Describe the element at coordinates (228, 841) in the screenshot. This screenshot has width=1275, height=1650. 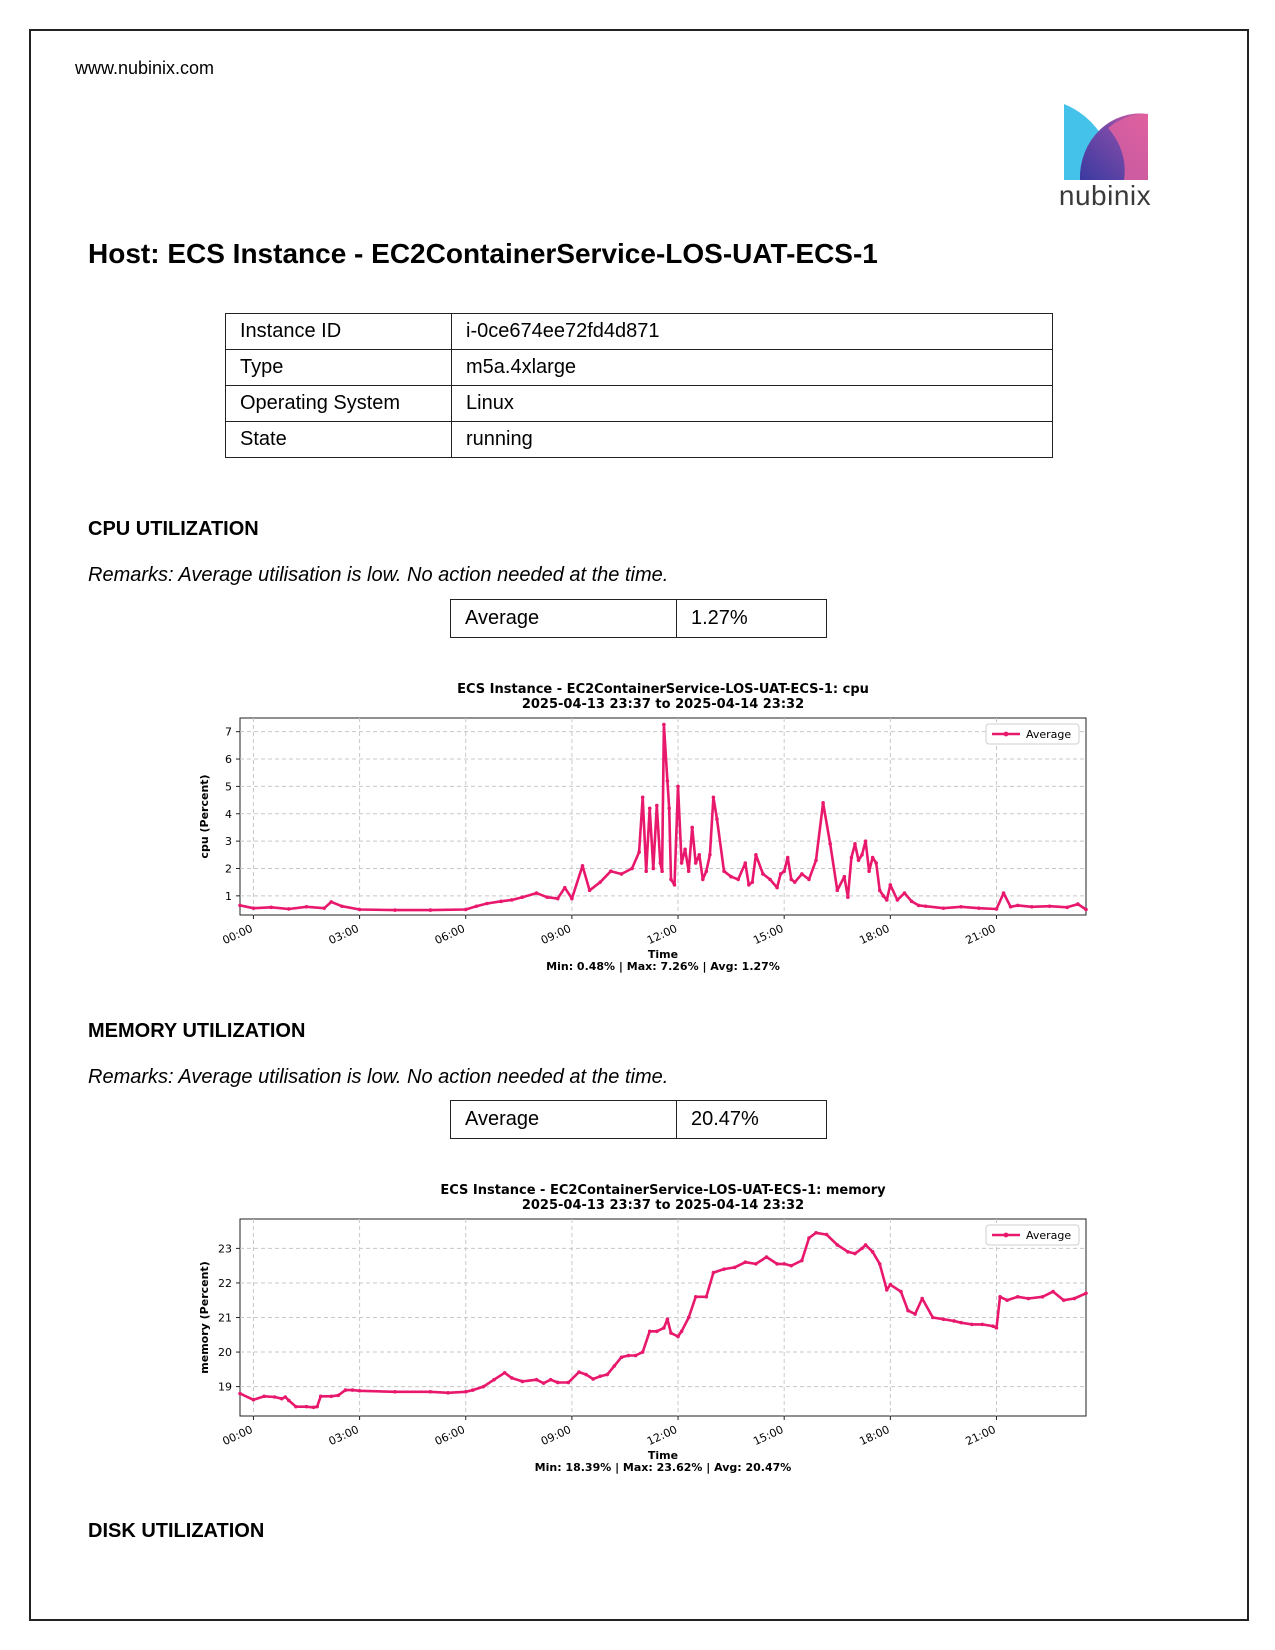
I see `cpu-y-tick-label: 3` at that location.